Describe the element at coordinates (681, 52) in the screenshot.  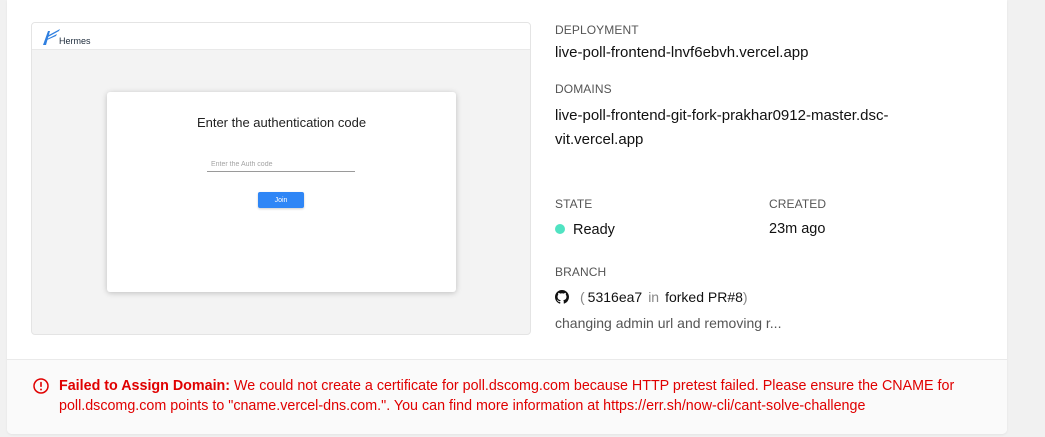
I see `deployment-url-link: live-poll-frontend-lnvf6ebvh.vercel.app` at that location.